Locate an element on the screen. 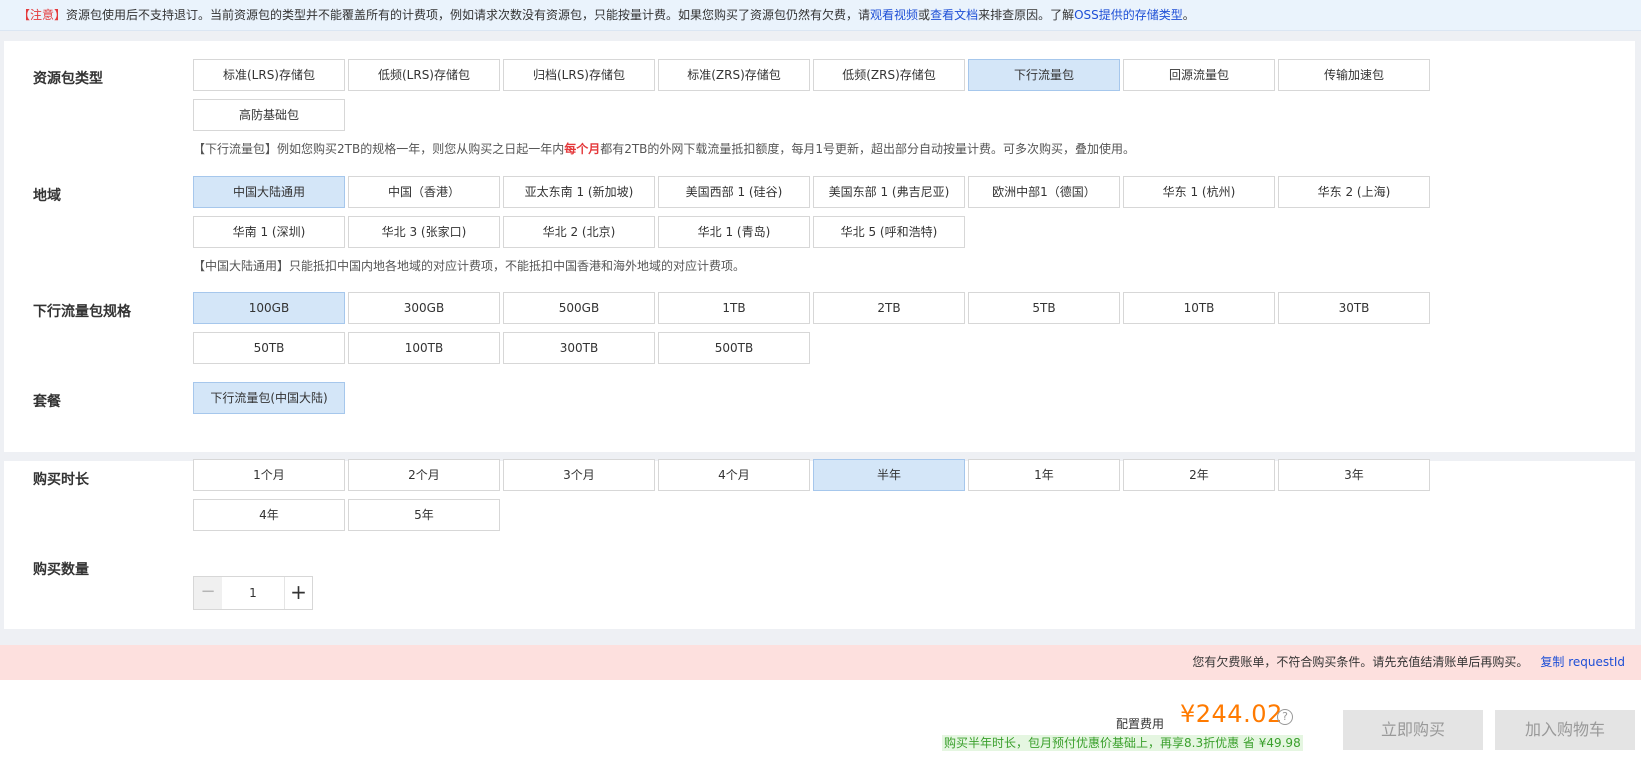 This screenshot has width=1641, height=765. notice-or: 或 is located at coordinates (924, 15).